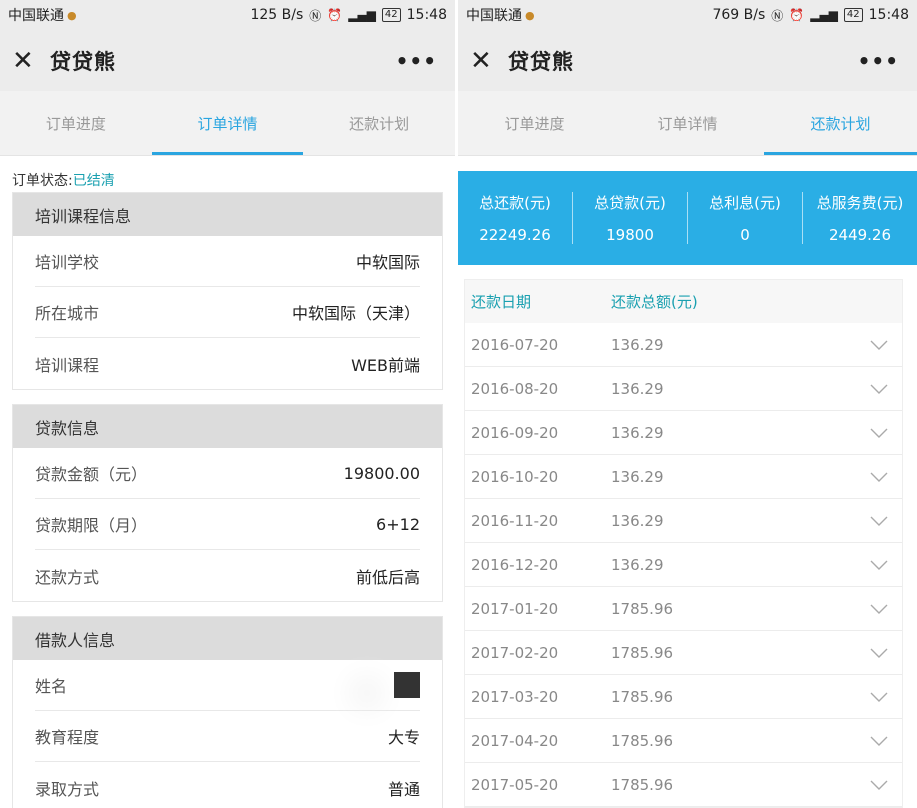 The image size is (917, 808). Describe the element at coordinates (683, 697) in the screenshot. I see `table-row: 2017-03-20 1785.96` at that location.